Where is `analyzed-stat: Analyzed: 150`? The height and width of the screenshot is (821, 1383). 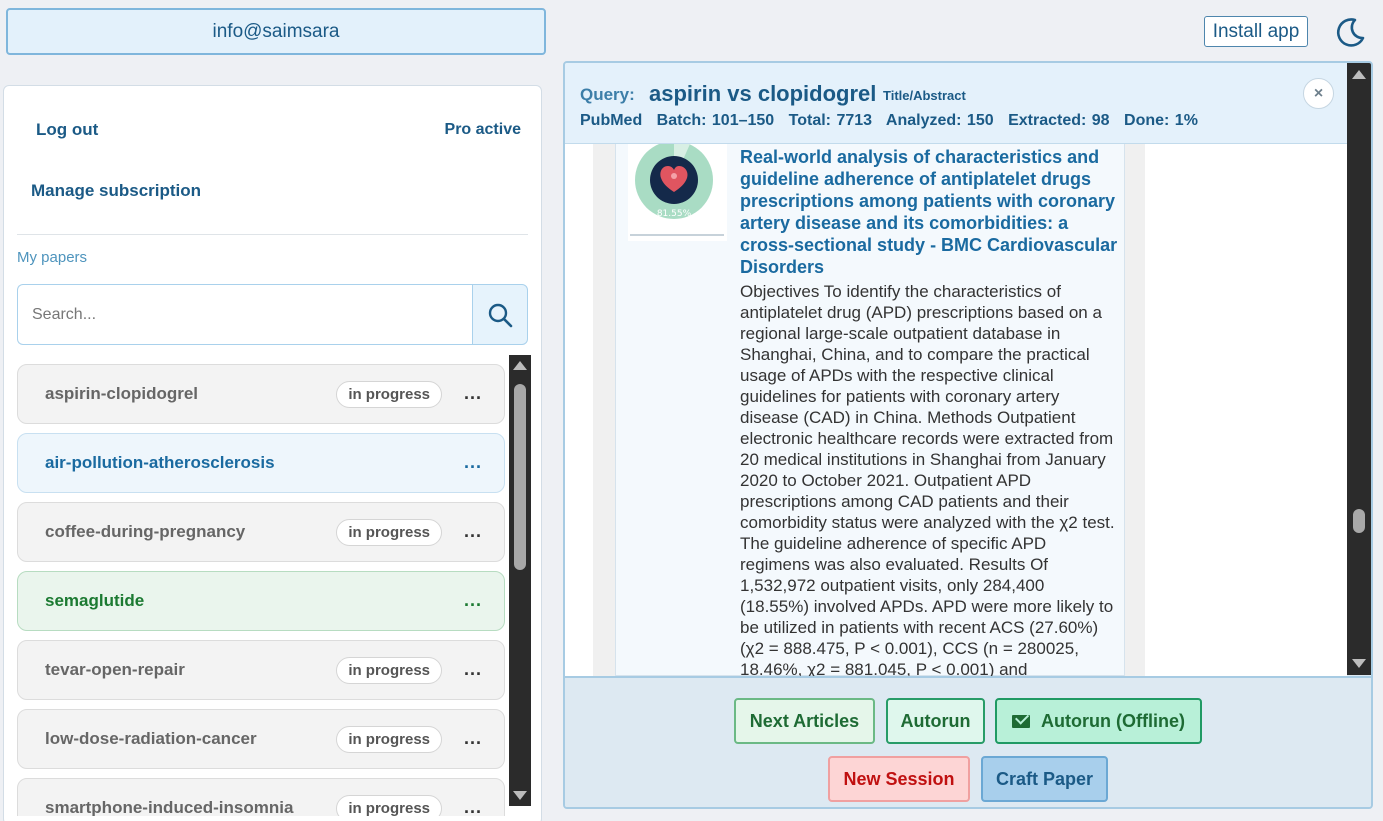 analyzed-stat: Analyzed: 150 is located at coordinates (939, 120).